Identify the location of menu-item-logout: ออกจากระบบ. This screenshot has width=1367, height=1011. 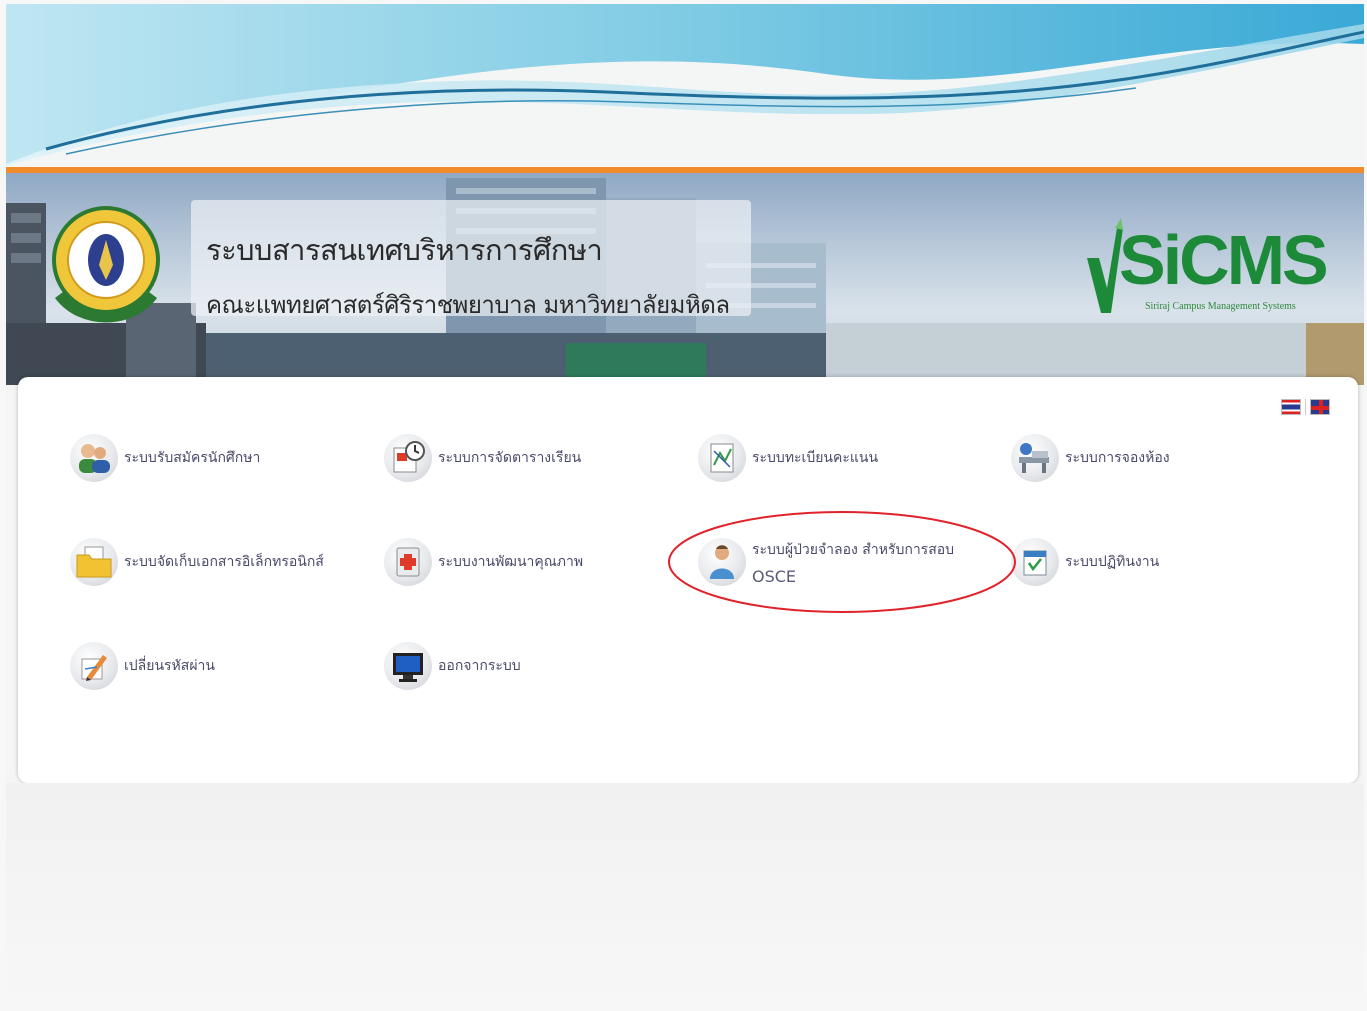
(452, 666).